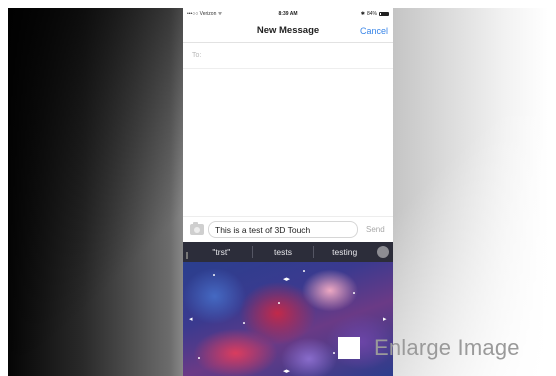  I want to click on globe-icon, so click(383, 252).